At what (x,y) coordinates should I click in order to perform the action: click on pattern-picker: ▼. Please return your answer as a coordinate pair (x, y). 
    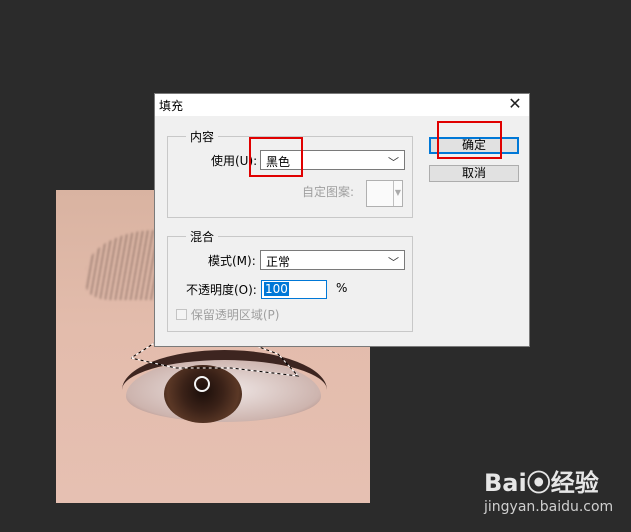
    Looking at the image, I should click on (384, 193).